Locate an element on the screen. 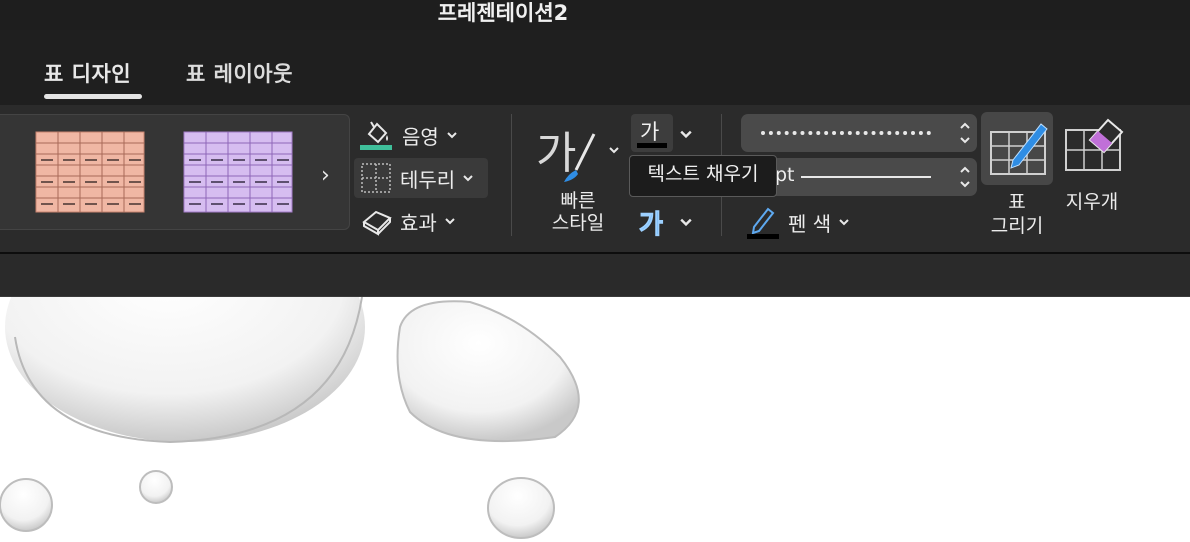 This screenshot has width=1190, height=542. shading-label: 음영 is located at coordinates (420, 136).